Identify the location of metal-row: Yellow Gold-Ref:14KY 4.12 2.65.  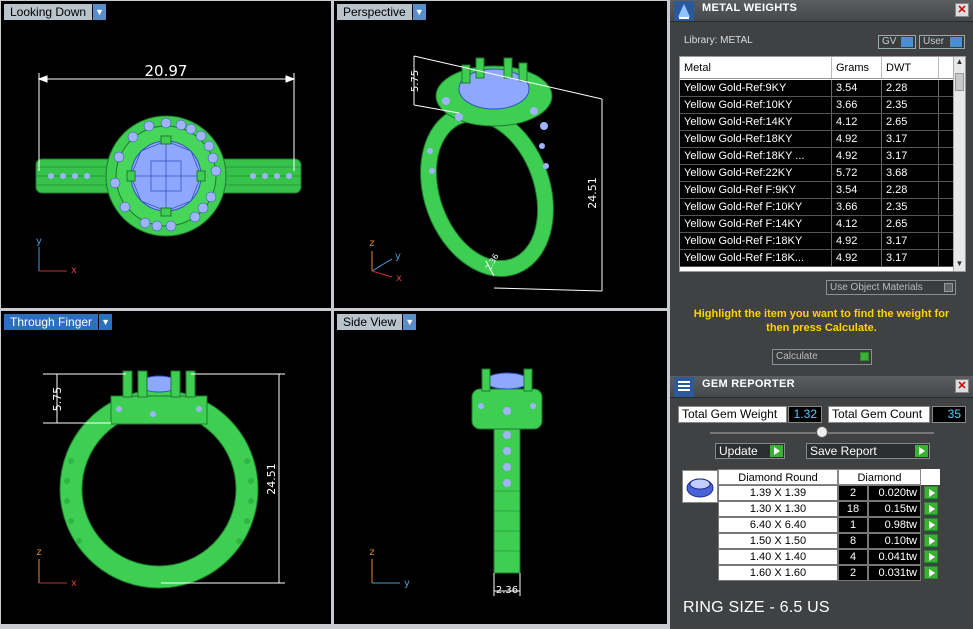
(817, 122).